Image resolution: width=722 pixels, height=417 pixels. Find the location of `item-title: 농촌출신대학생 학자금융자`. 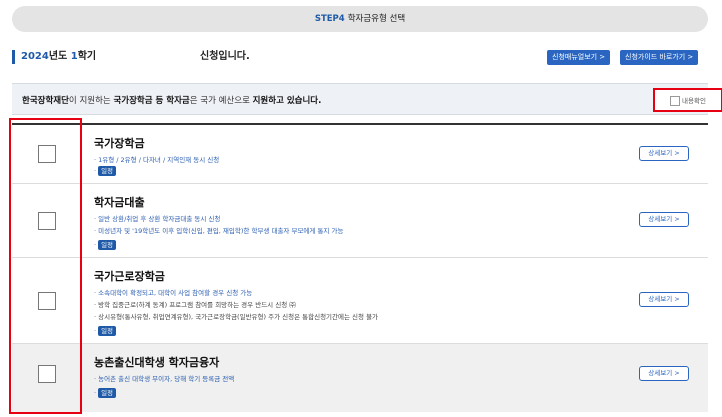

item-title: 농촌출신대학생 학자금융자 is located at coordinates (157, 362).